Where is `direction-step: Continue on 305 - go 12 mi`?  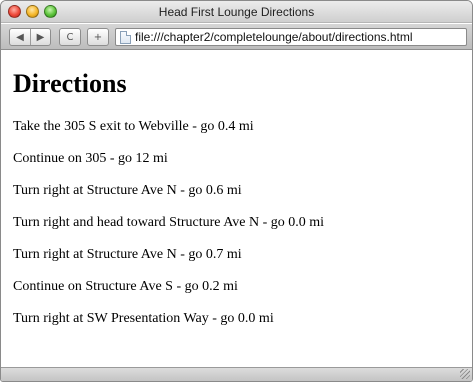
direction-step: Continue on 305 - go 12 mi is located at coordinates (90, 158).